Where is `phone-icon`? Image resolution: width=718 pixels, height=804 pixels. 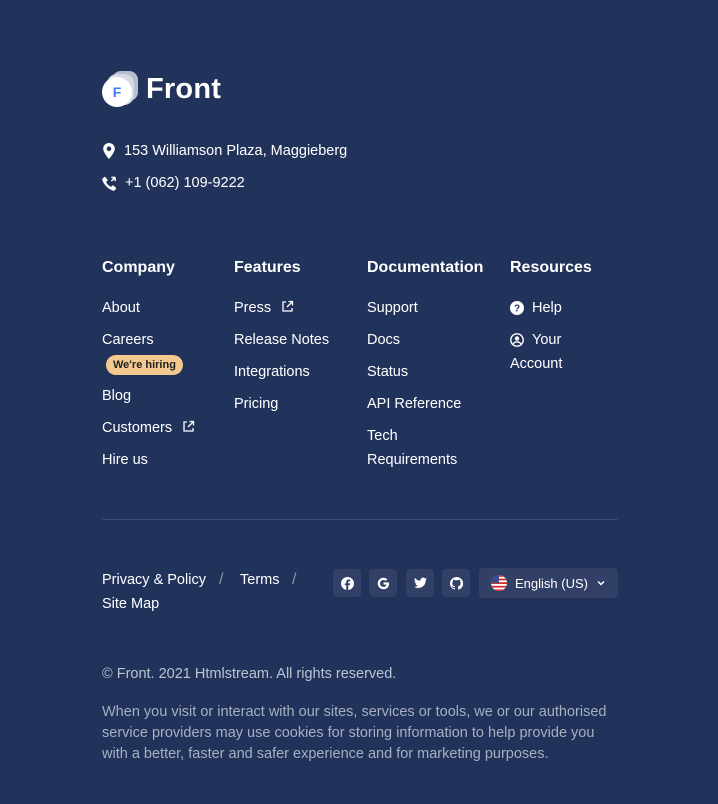
phone-icon is located at coordinates (109, 183).